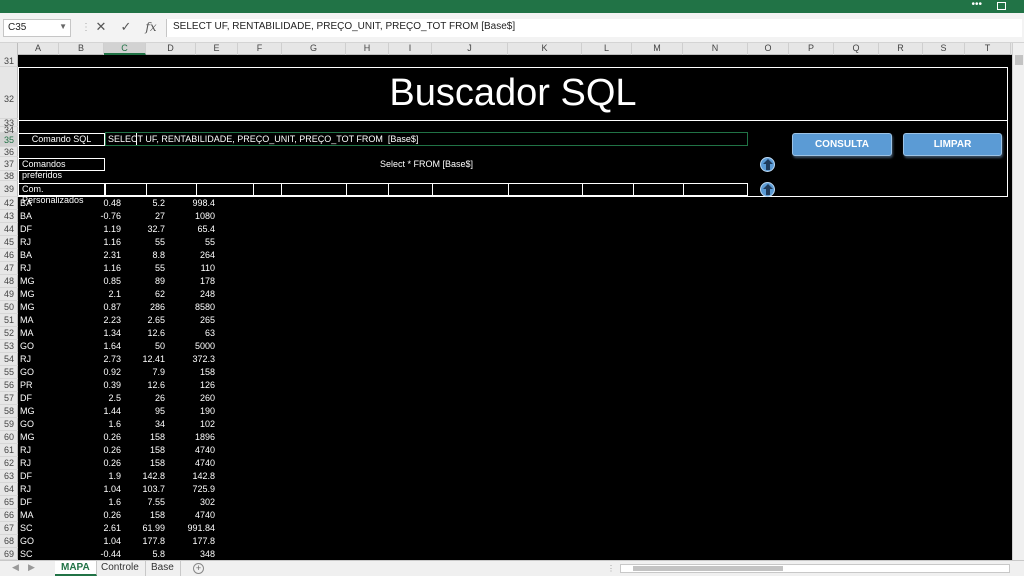  What do you see at coordinates (9, 437) in the screenshot?
I see `row-header-60: 60` at bounding box center [9, 437].